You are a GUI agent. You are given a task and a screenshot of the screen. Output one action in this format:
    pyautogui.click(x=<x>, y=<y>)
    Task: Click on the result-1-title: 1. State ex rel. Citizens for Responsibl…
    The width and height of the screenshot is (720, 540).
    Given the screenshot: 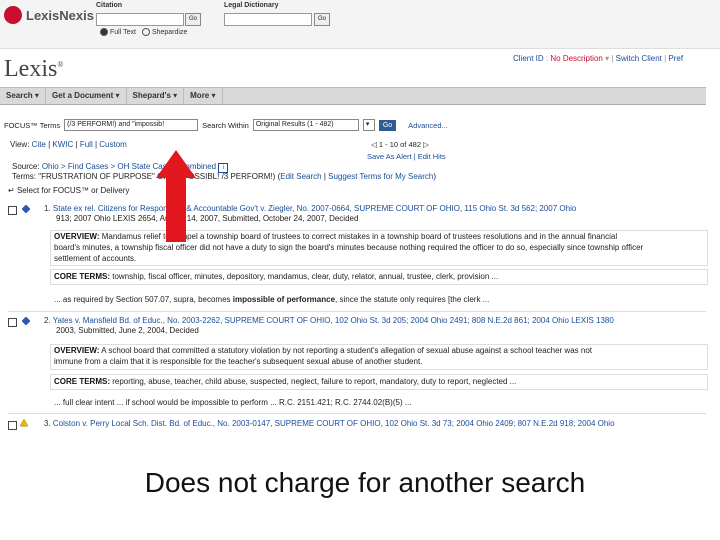 What is the action you would take?
    pyautogui.click(x=375, y=208)
    